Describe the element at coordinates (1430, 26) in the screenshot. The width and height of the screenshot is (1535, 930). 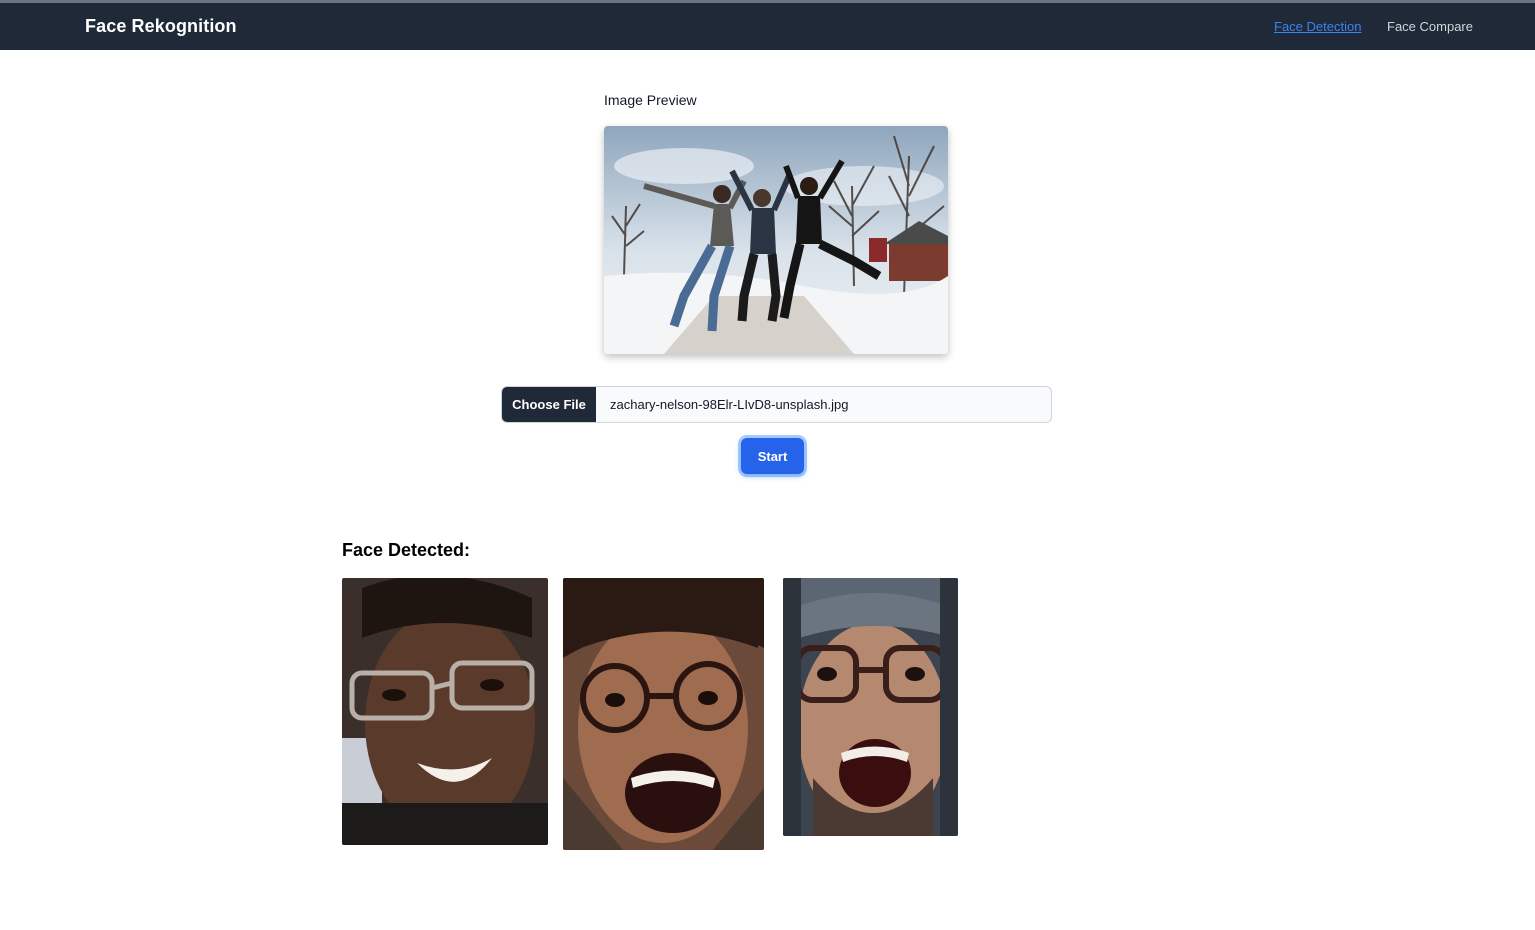
I see `nav-link-face-compare: Face Compare` at that location.